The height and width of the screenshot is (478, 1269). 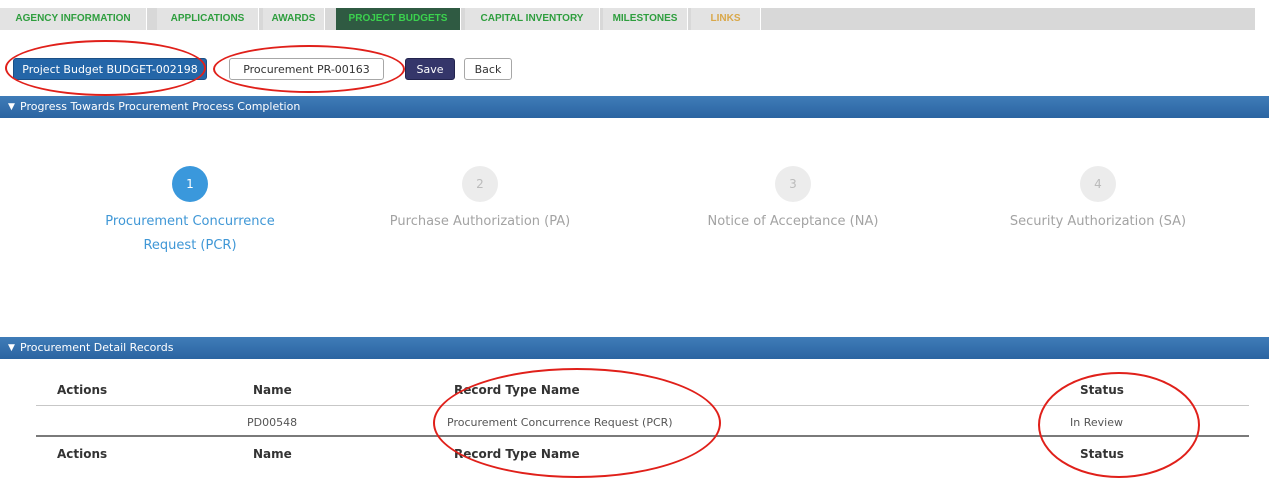 I want to click on step-label: Notice of Acceptance (NA), so click(x=793, y=221).